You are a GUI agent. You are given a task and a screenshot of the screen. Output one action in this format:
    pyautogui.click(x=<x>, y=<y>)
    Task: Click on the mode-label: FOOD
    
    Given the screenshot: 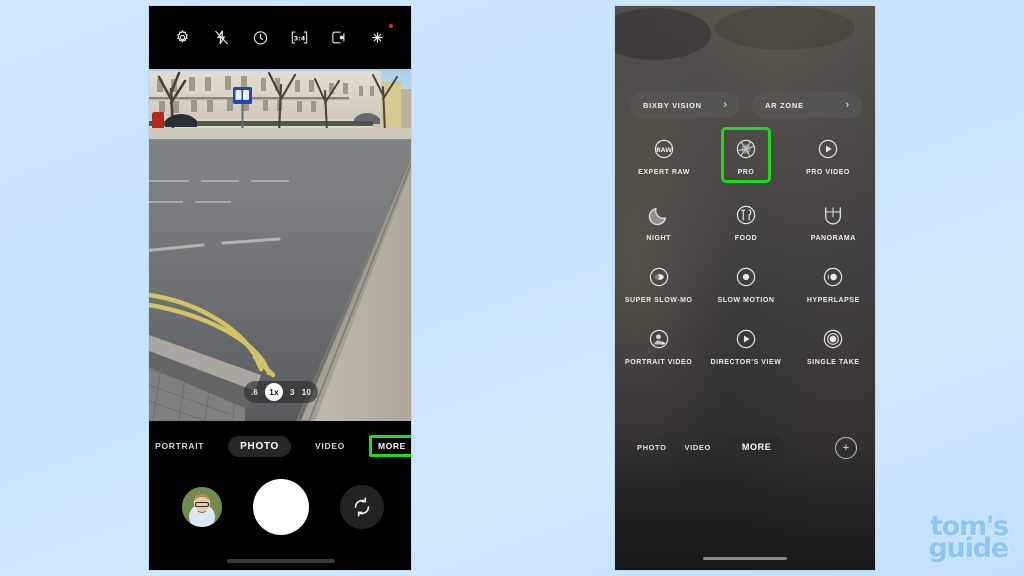 What is the action you would take?
    pyautogui.click(x=746, y=238)
    